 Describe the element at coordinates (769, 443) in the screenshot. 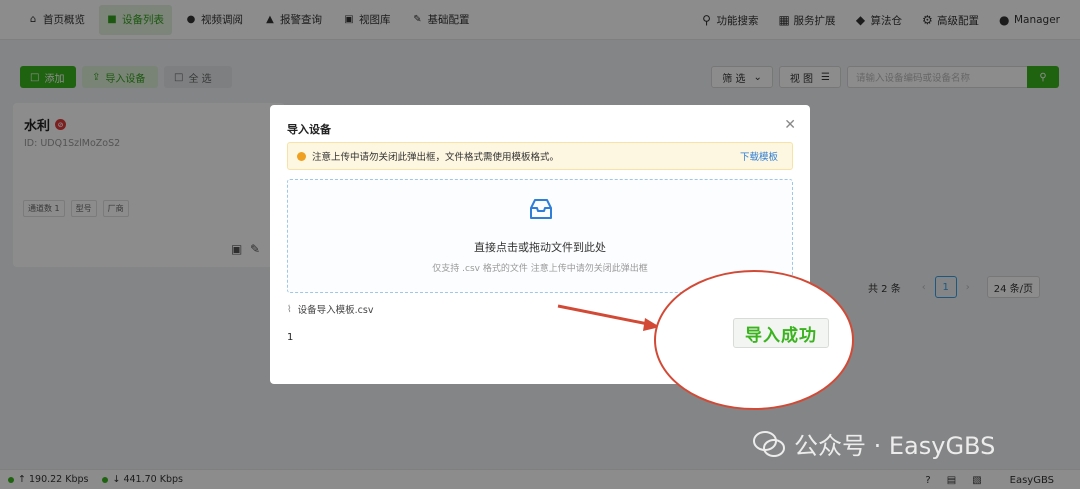

I see `wechat-icon` at that location.